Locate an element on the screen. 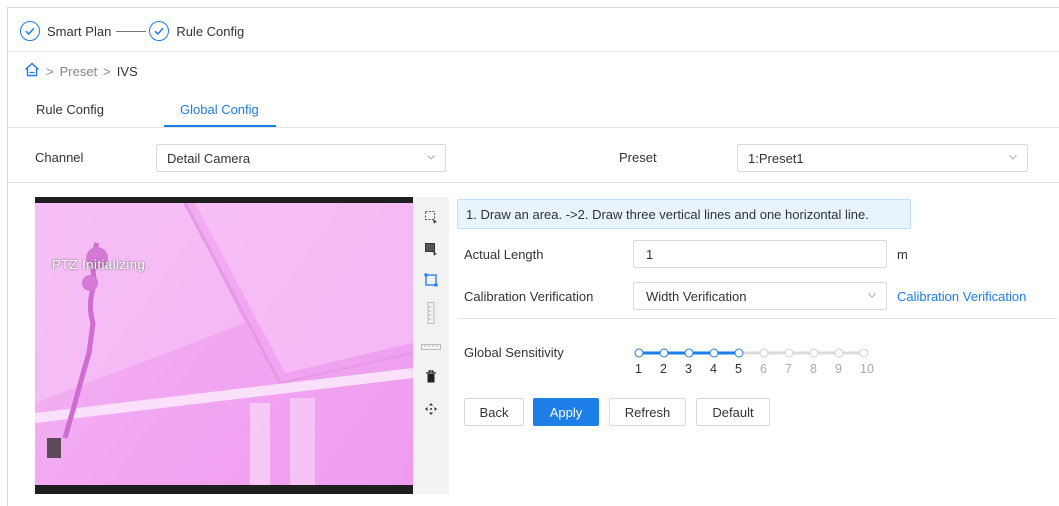  slider-tick-label: 9 is located at coordinates (838, 369).